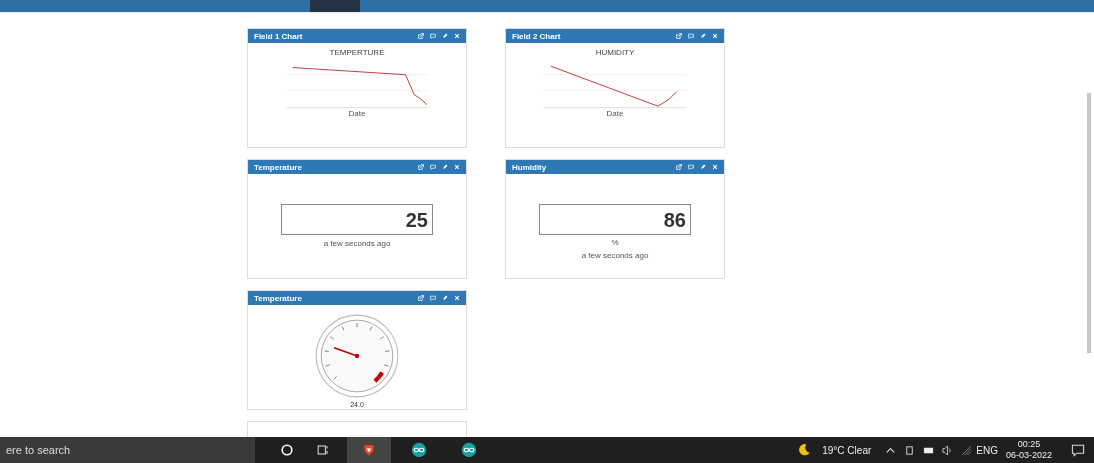 This screenshot has height=463, width=1094. I want to click on weather-text: 19°C Clear, so click(847, 450).